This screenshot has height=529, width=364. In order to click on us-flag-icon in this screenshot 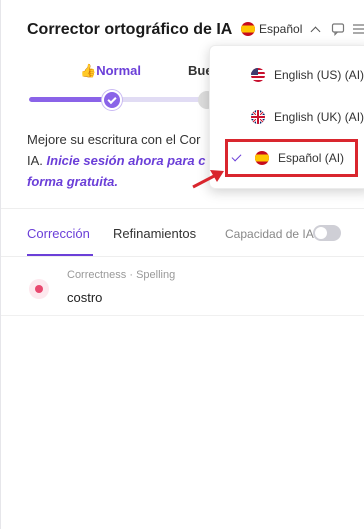, I will do `click(258, 75)`.